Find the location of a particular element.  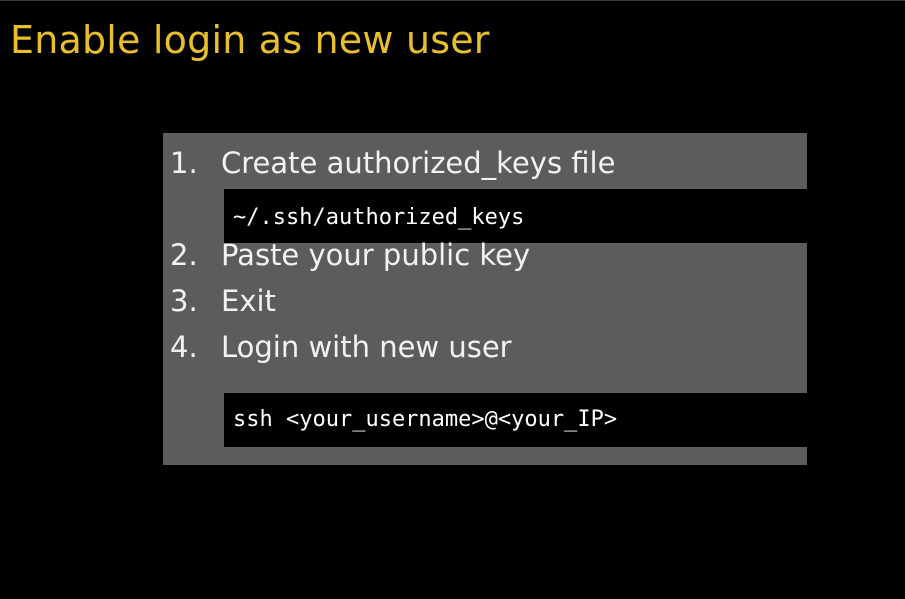

step-text: Create authorized_keys file is located at coordinates (418, 163).